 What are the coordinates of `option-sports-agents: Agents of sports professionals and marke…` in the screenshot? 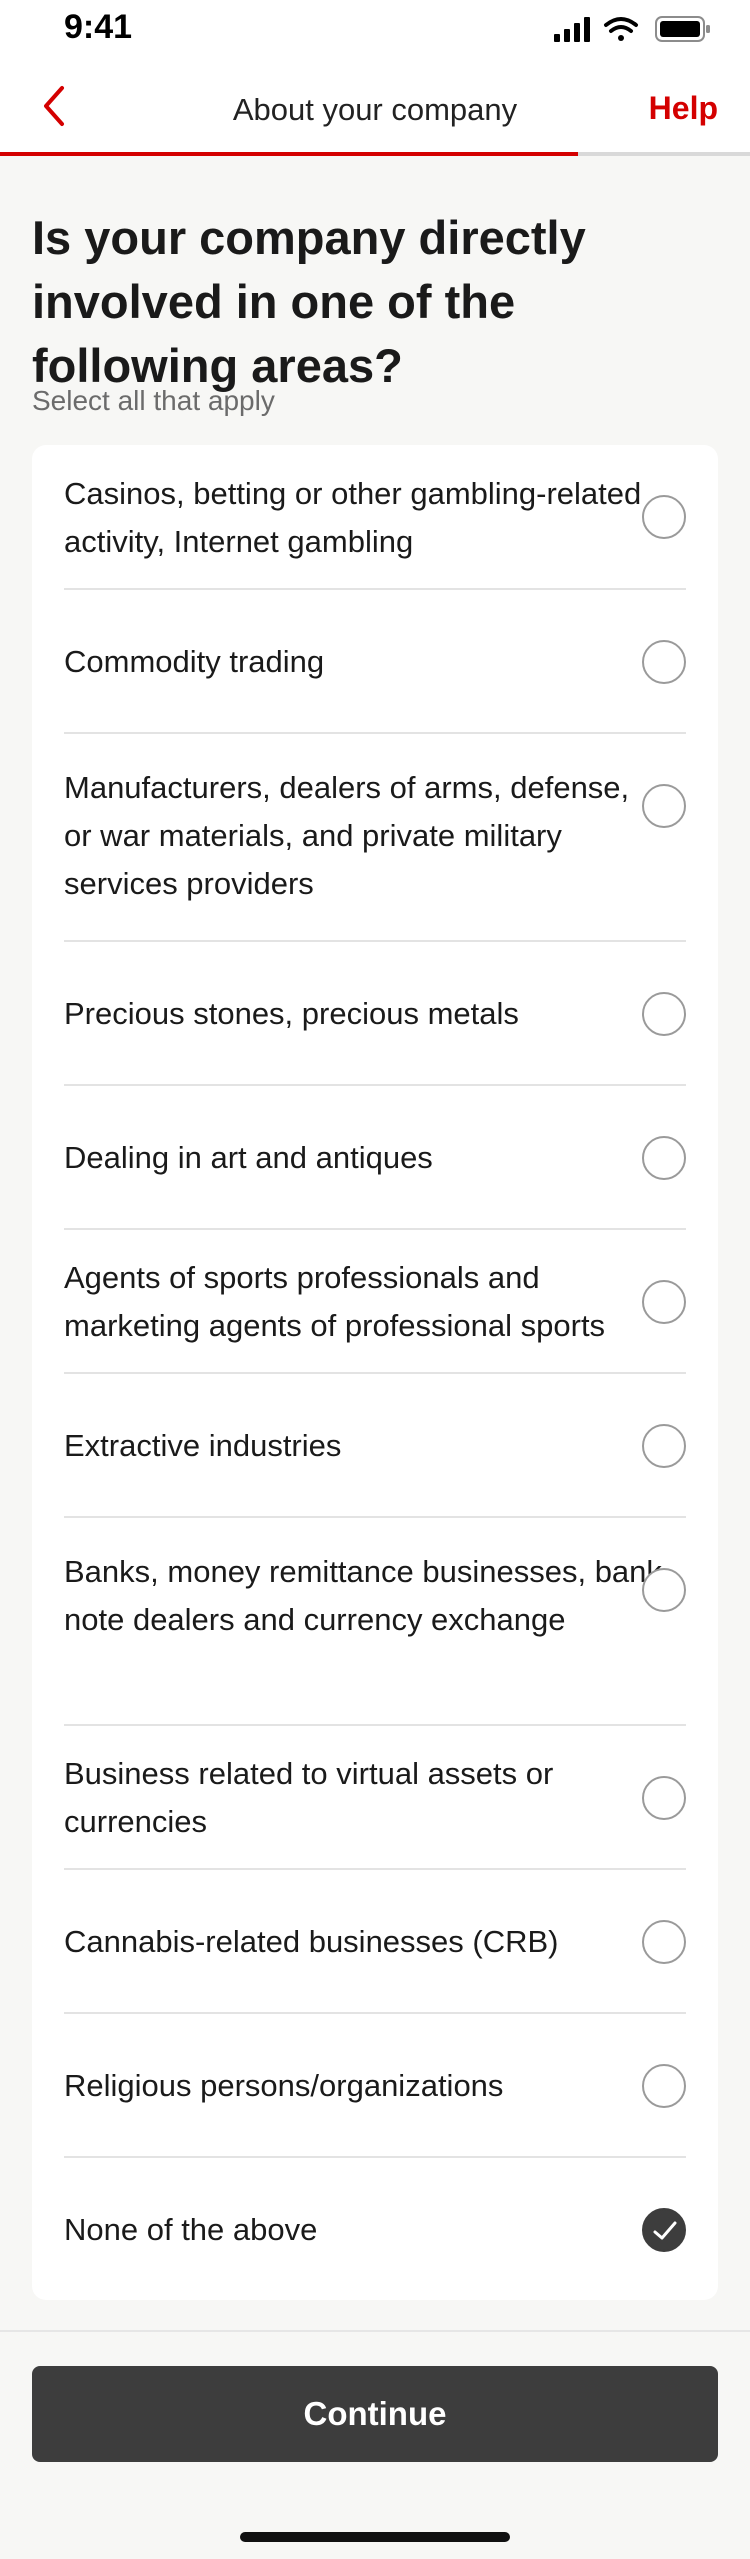 It's located at (375, 1302).